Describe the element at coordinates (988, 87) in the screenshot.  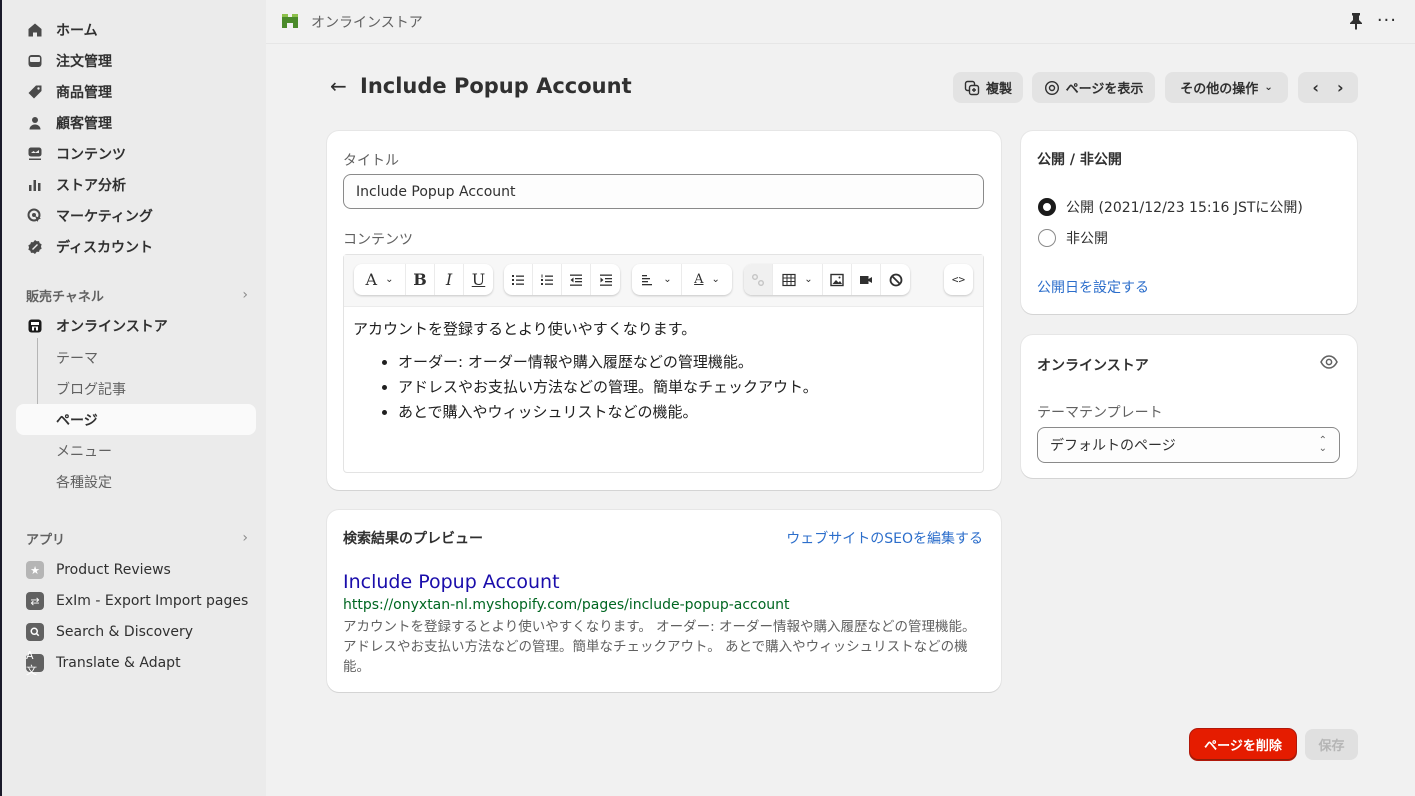
I see `duplicate-button: 複製` at that location.